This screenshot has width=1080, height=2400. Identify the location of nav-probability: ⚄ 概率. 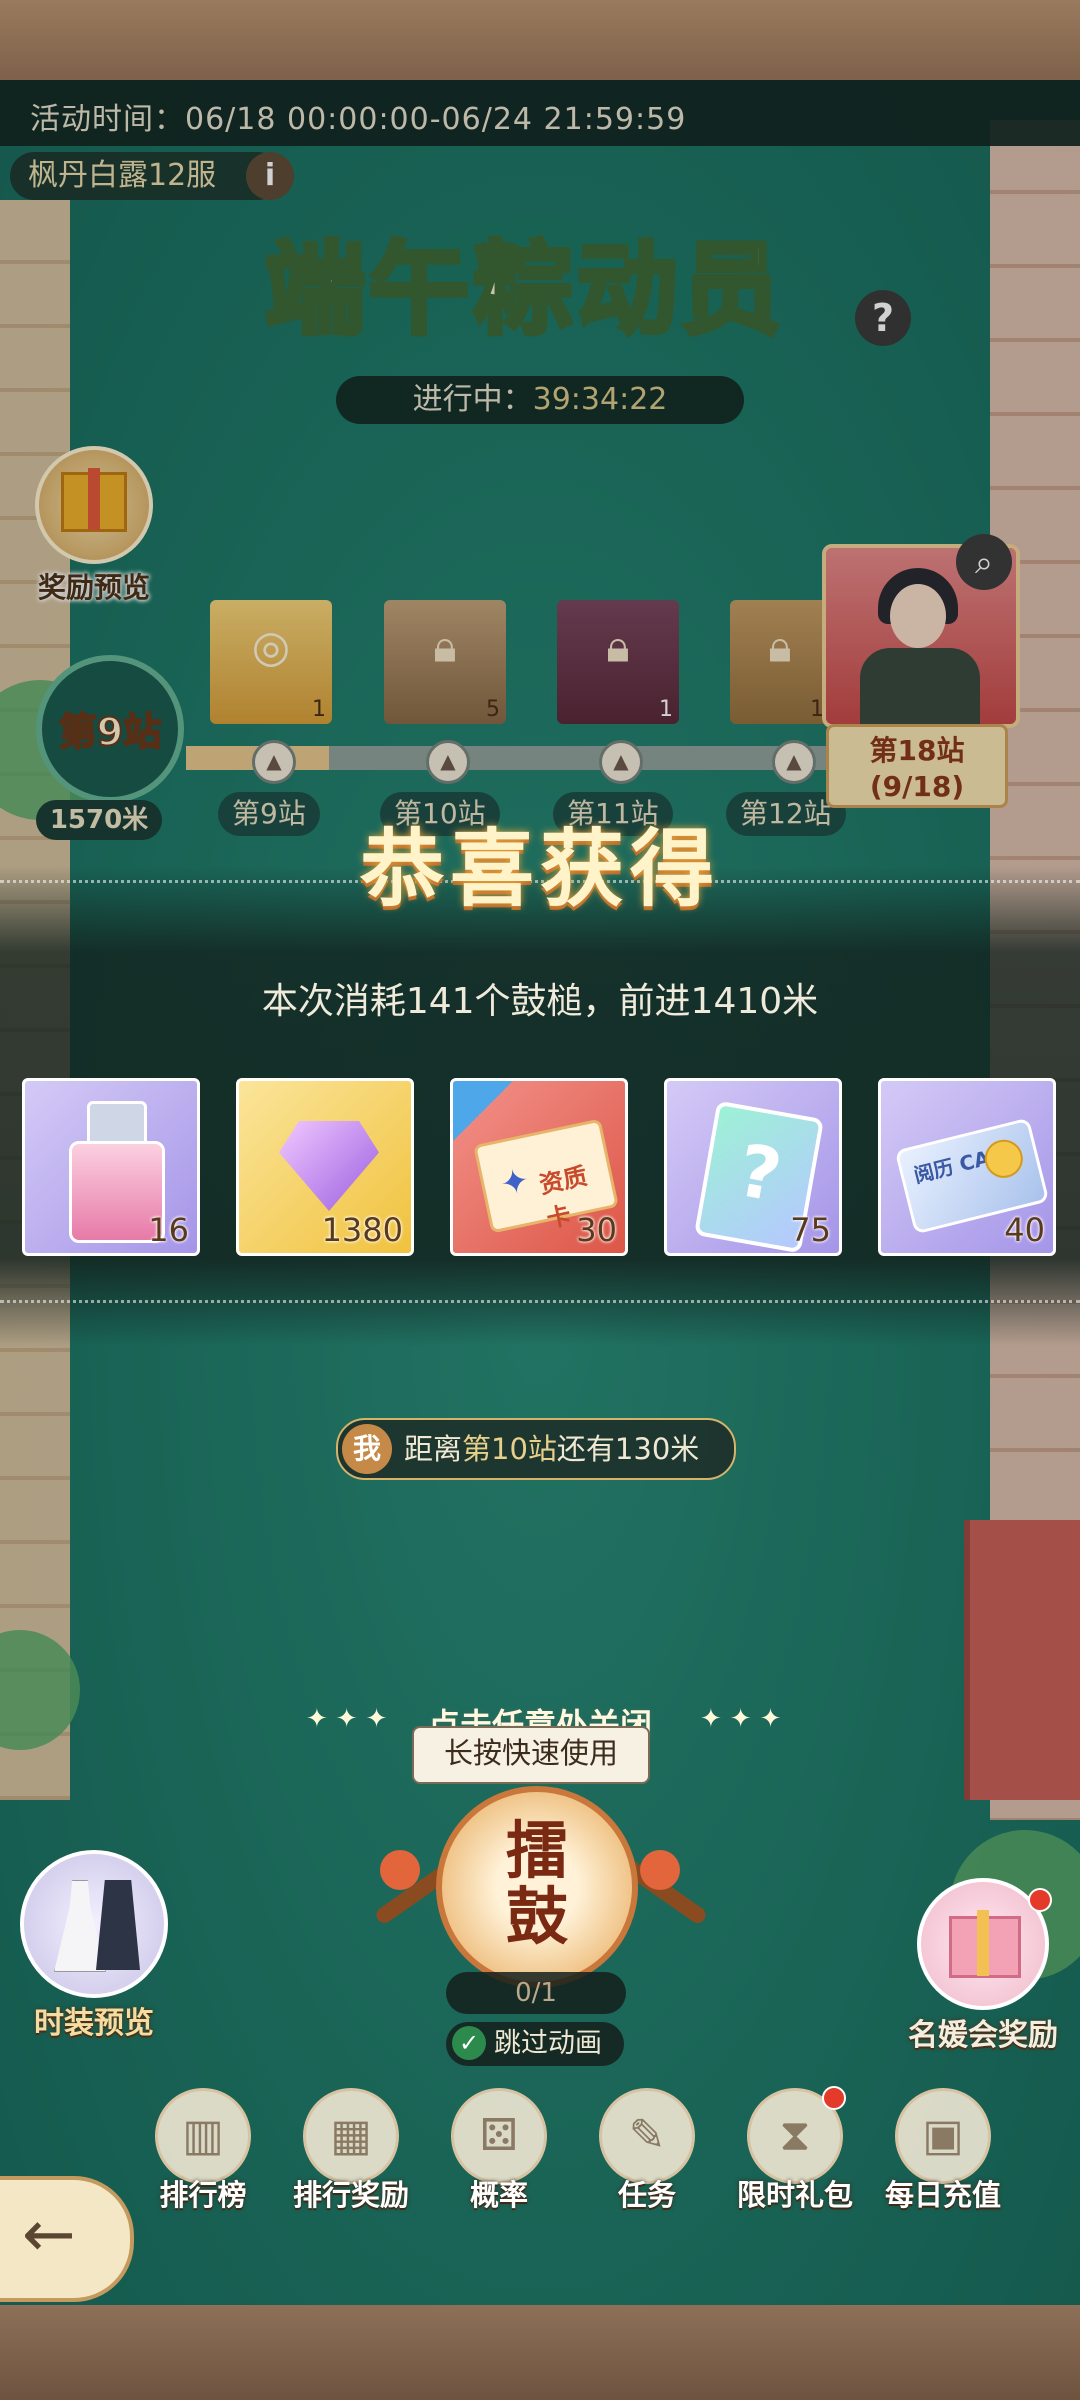
(499, 2151).